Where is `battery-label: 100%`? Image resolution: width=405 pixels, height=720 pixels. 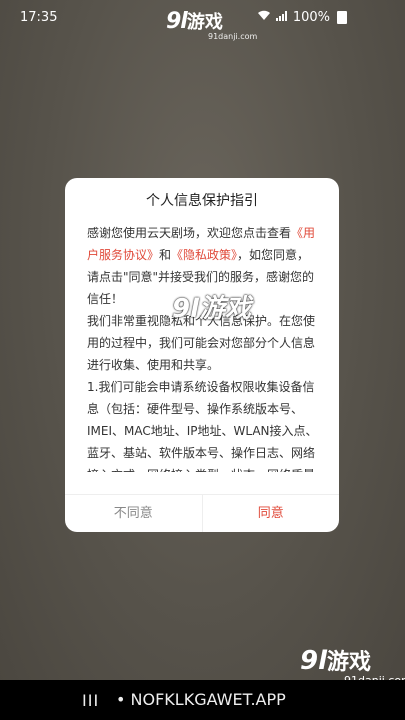
battery-label: 100% is located at coordinates (311, 17).